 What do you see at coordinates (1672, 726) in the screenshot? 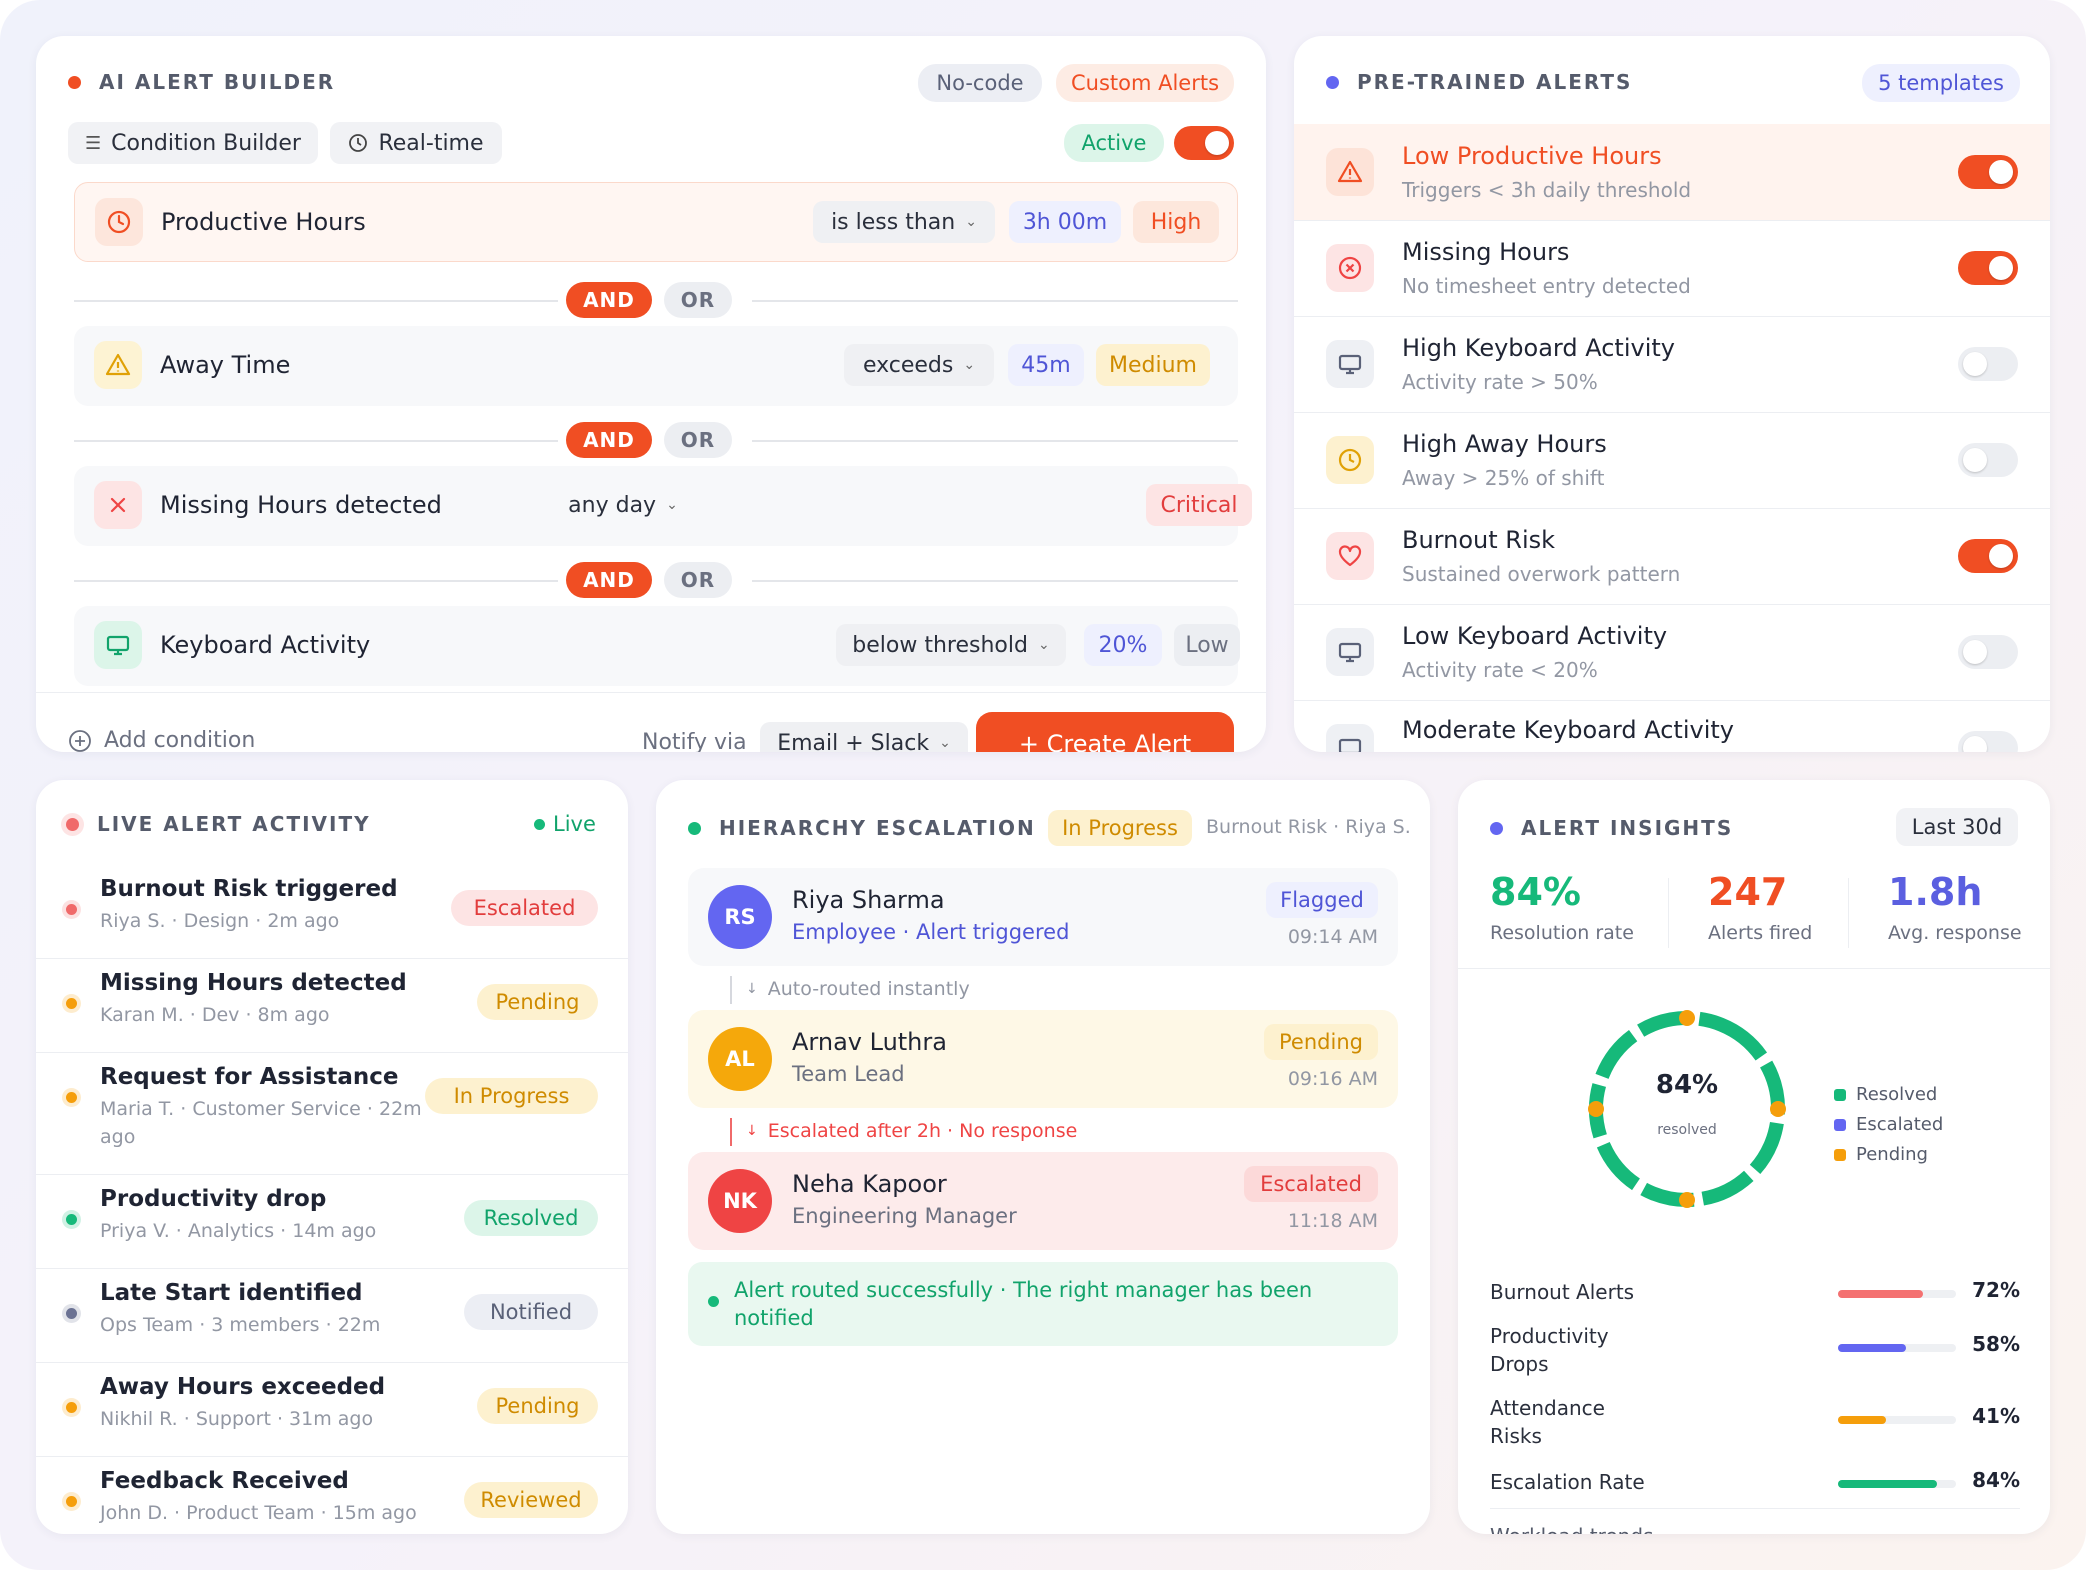
I see `template-row: Moderate Keyboard Activity` at bounding box center [1672, 726].